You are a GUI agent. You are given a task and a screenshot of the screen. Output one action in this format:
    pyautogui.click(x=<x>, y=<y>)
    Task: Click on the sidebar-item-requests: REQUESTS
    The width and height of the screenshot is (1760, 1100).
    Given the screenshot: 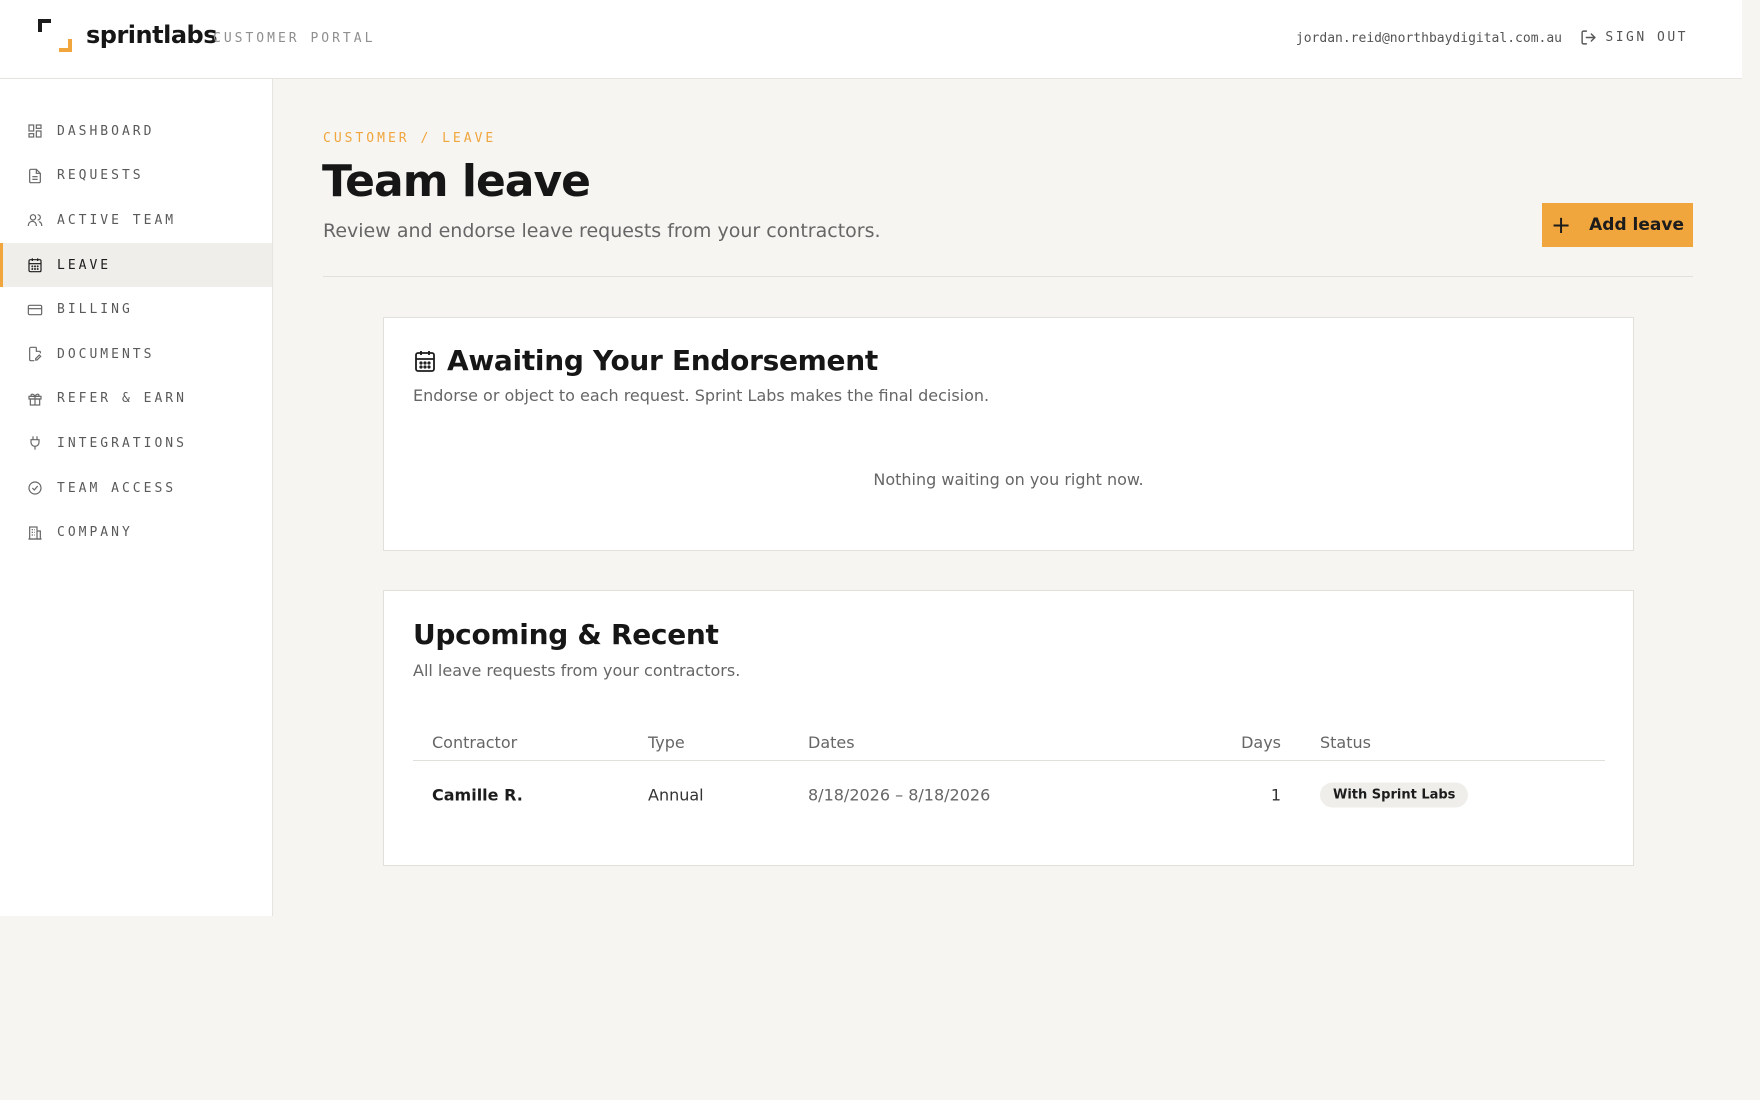 What is the action you would take?
    pyautogui.click(x=136, y=176)
    